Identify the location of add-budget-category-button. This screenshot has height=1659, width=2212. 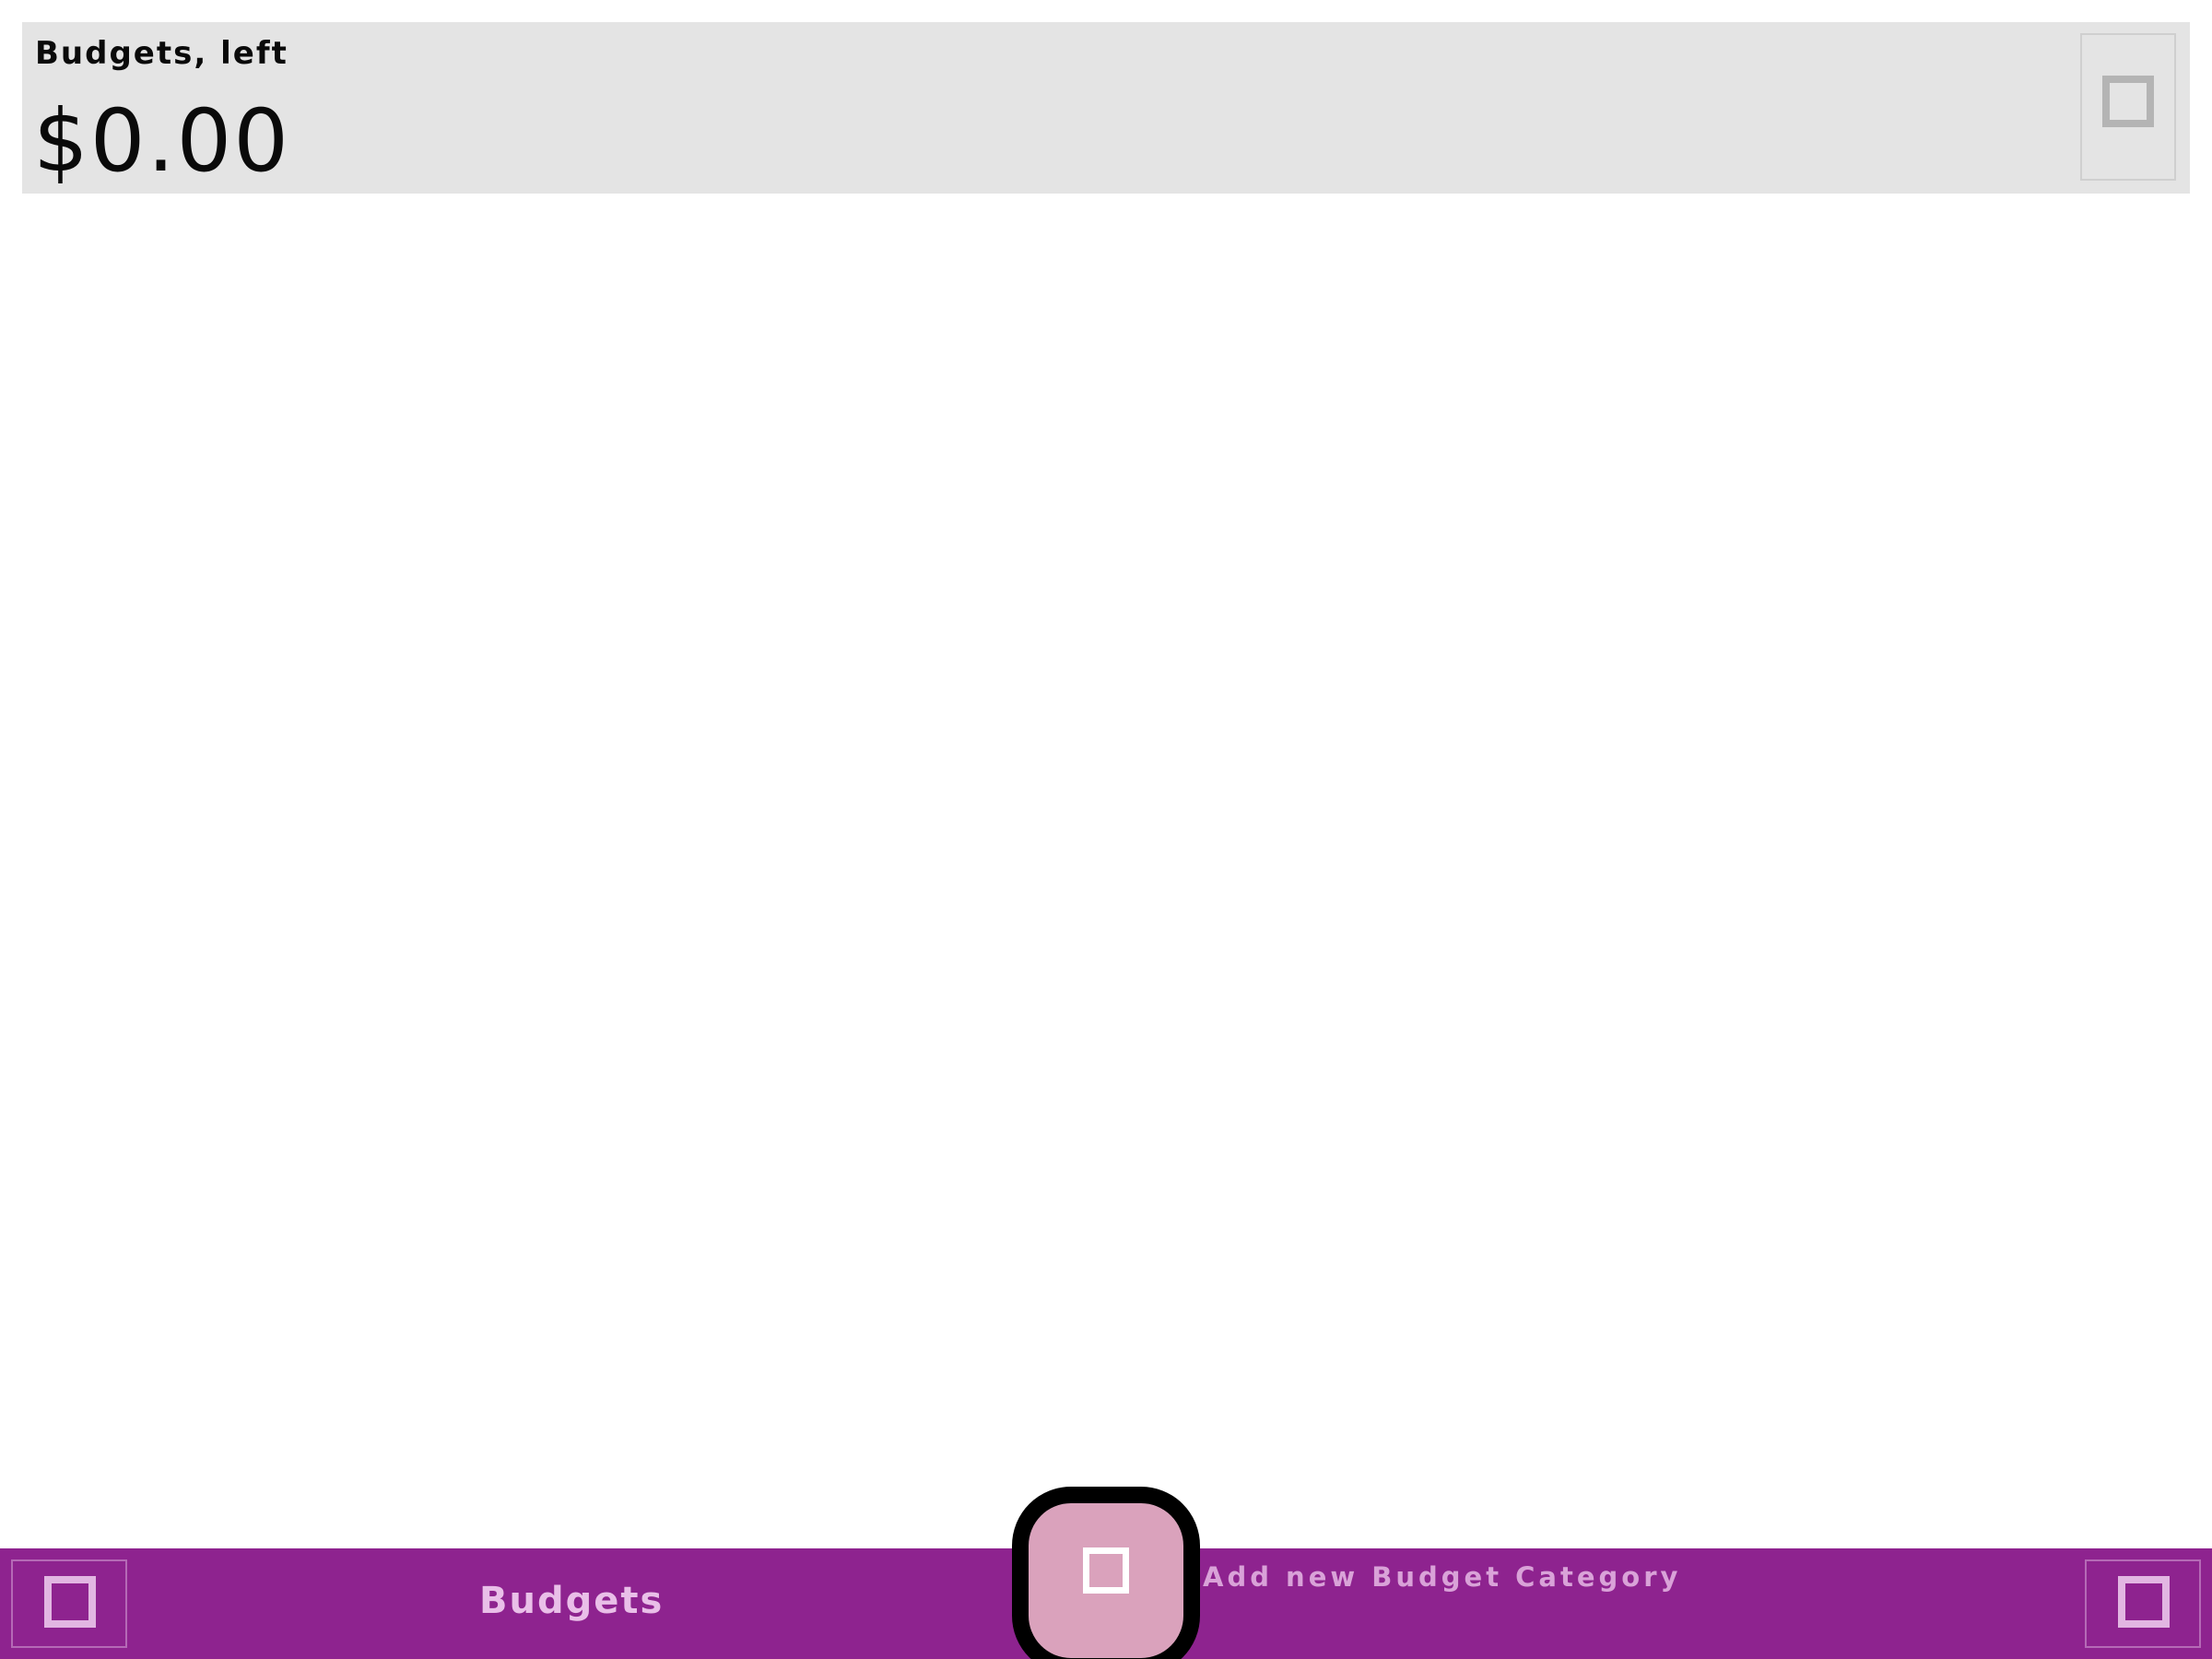
(1106, 1573).